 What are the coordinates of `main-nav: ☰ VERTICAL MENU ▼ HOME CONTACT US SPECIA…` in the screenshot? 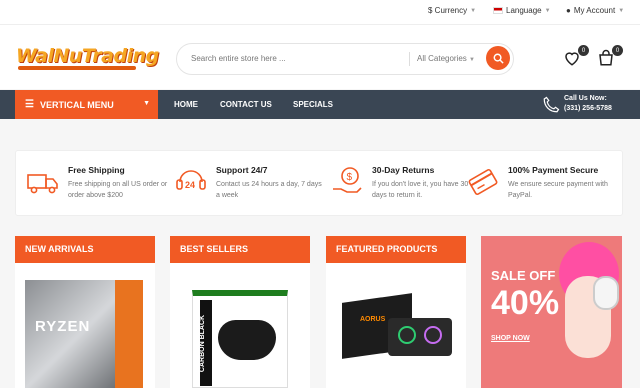 It's located at (320, 104).